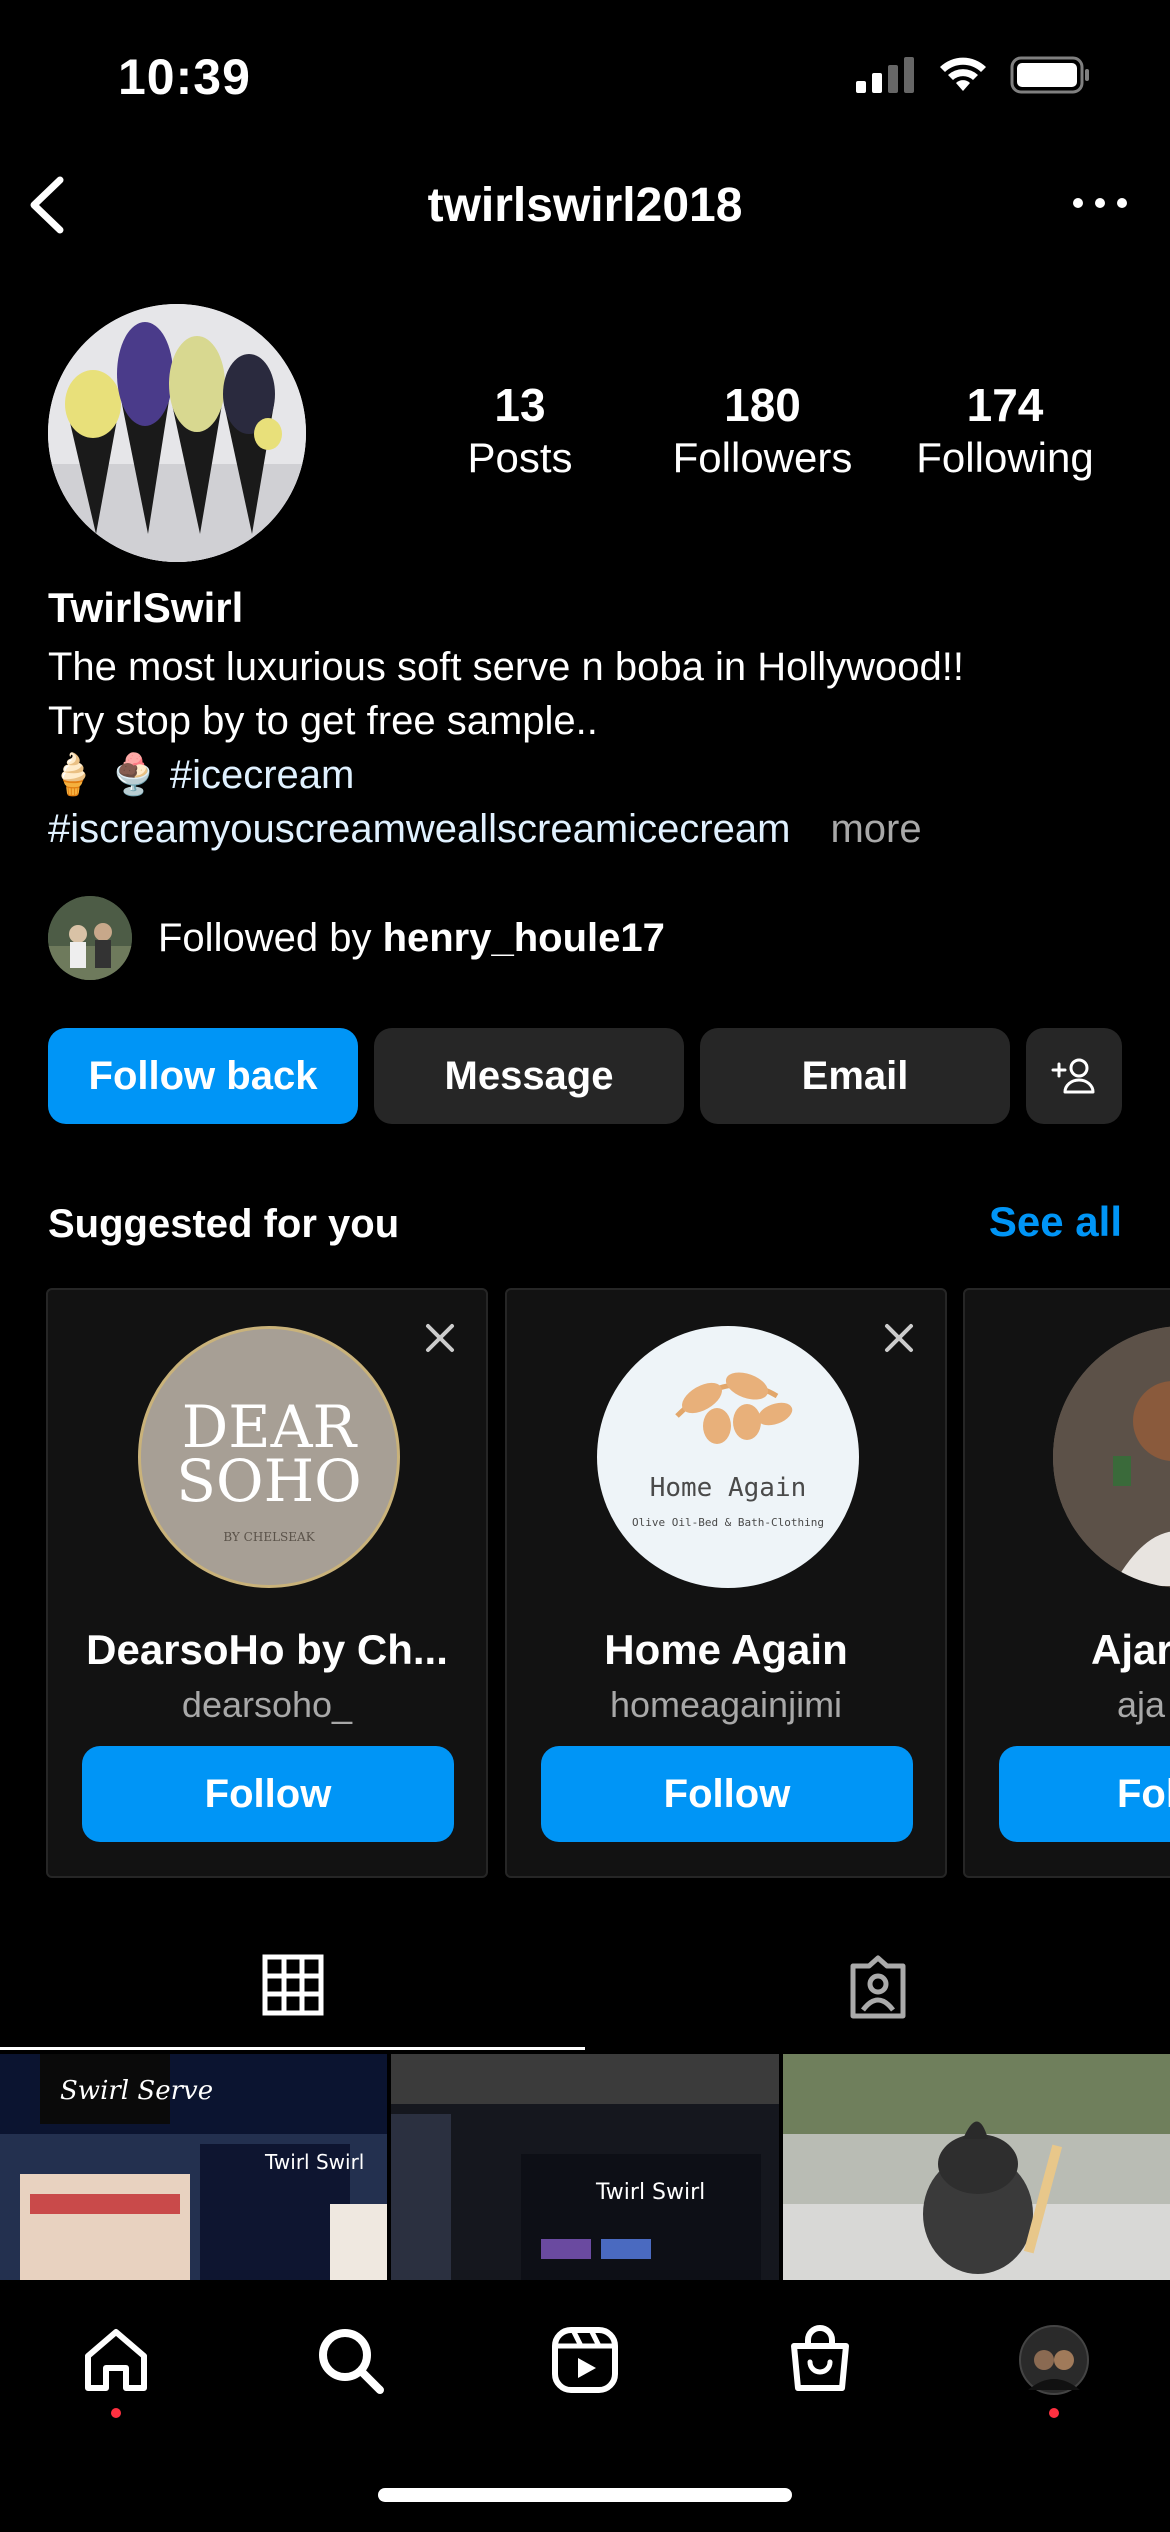 The image size is (1170, 2532). I want to click on following-count: 174, so click(1005, 405).